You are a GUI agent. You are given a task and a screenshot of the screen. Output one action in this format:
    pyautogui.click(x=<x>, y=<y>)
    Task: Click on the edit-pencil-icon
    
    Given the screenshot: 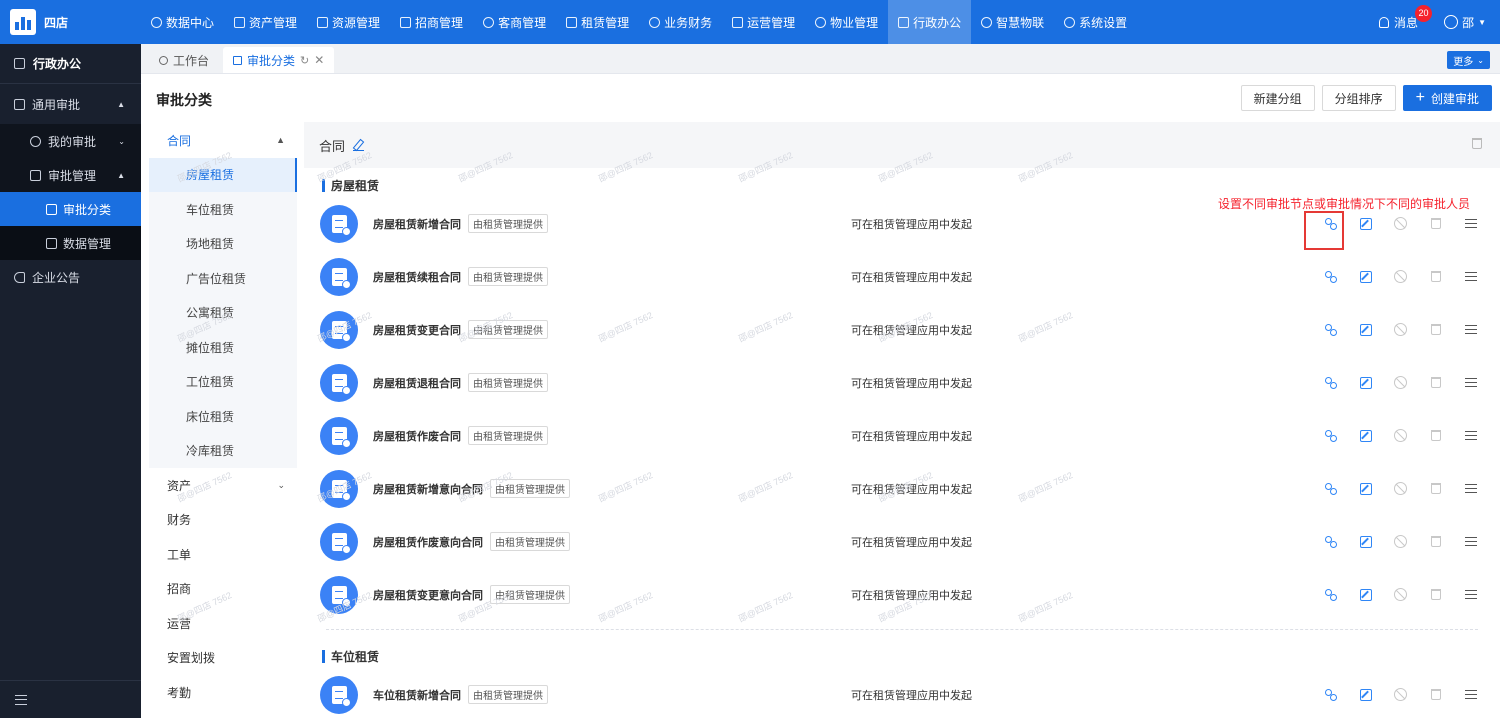 What is the action you would take?
    pyautogui.click(x=359, y=145)
    